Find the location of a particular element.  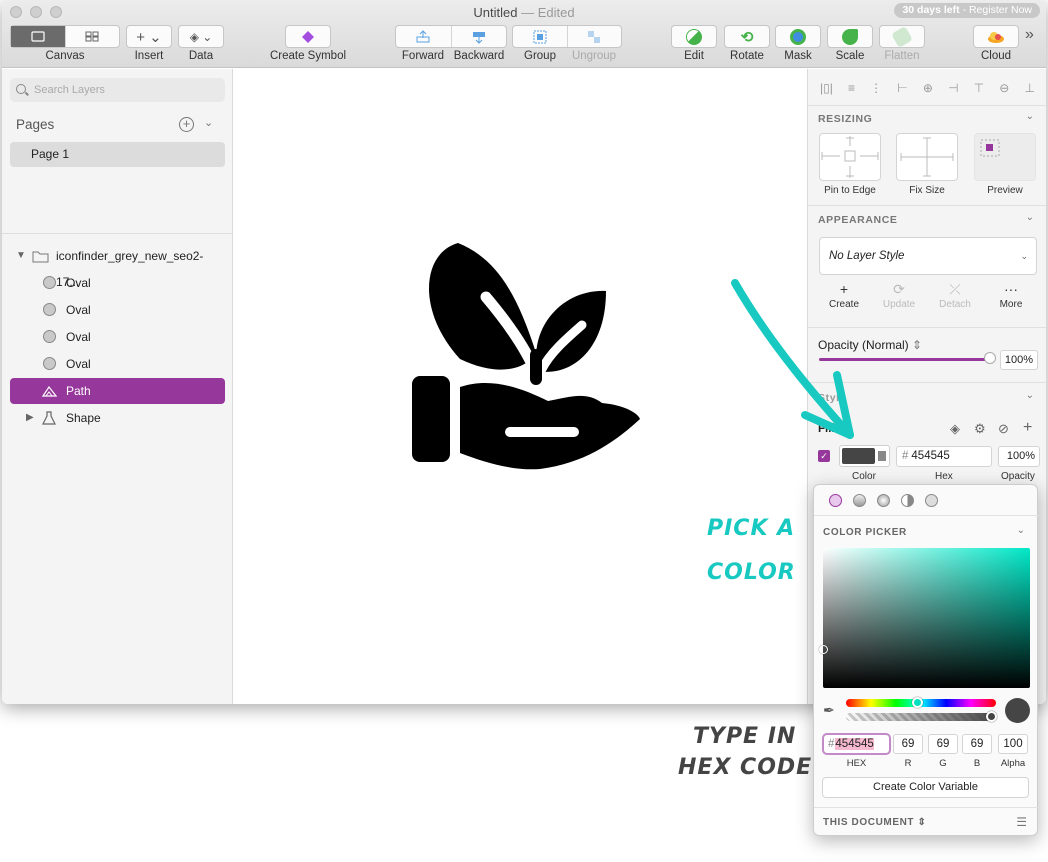

pages-collapse-chevron-icon: ⌄ is located at coordinates (208, 122).